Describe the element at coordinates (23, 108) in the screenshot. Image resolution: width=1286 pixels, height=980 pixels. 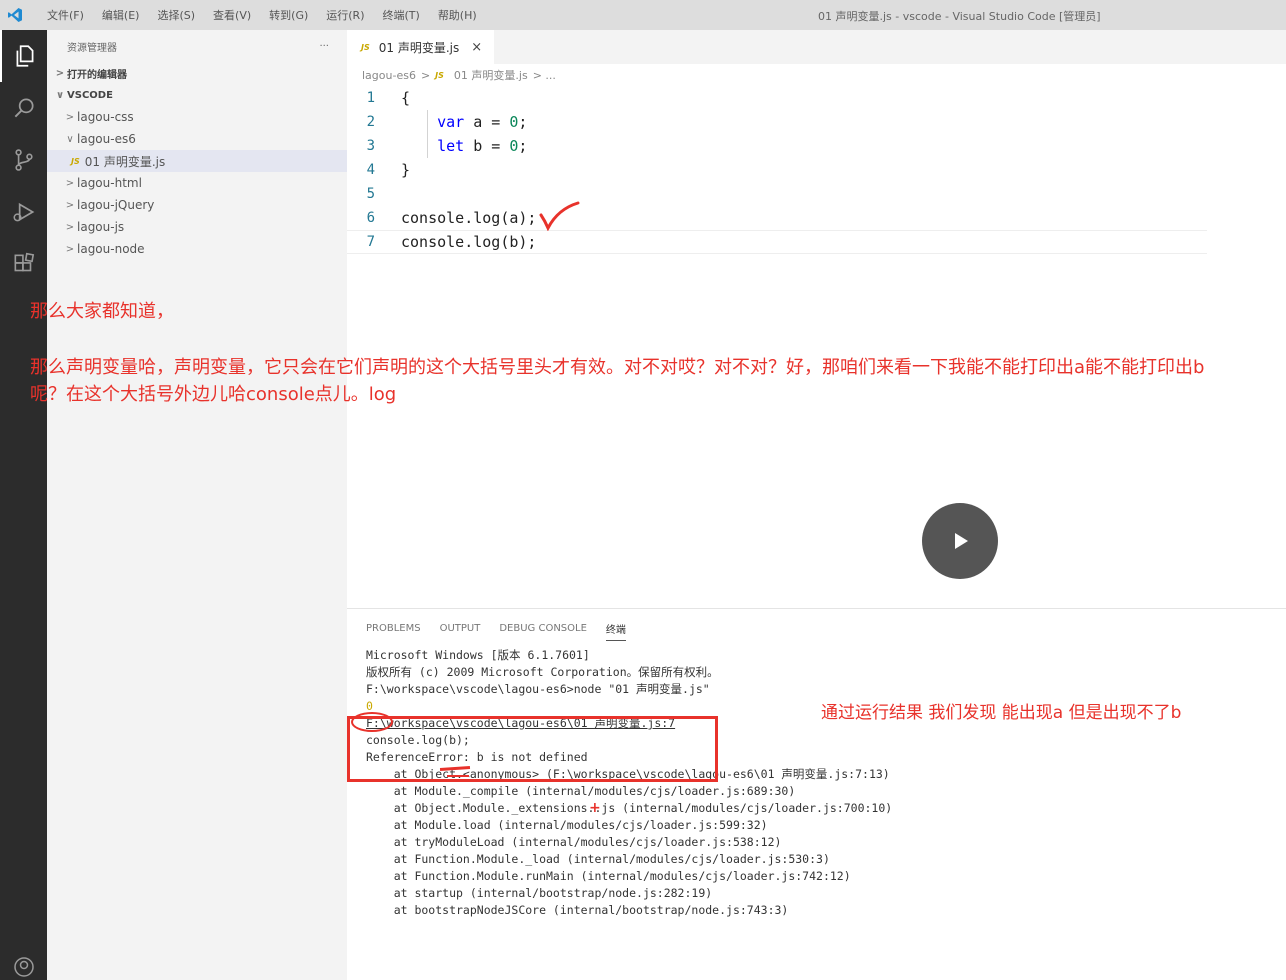
I see `search-icon` at that location.